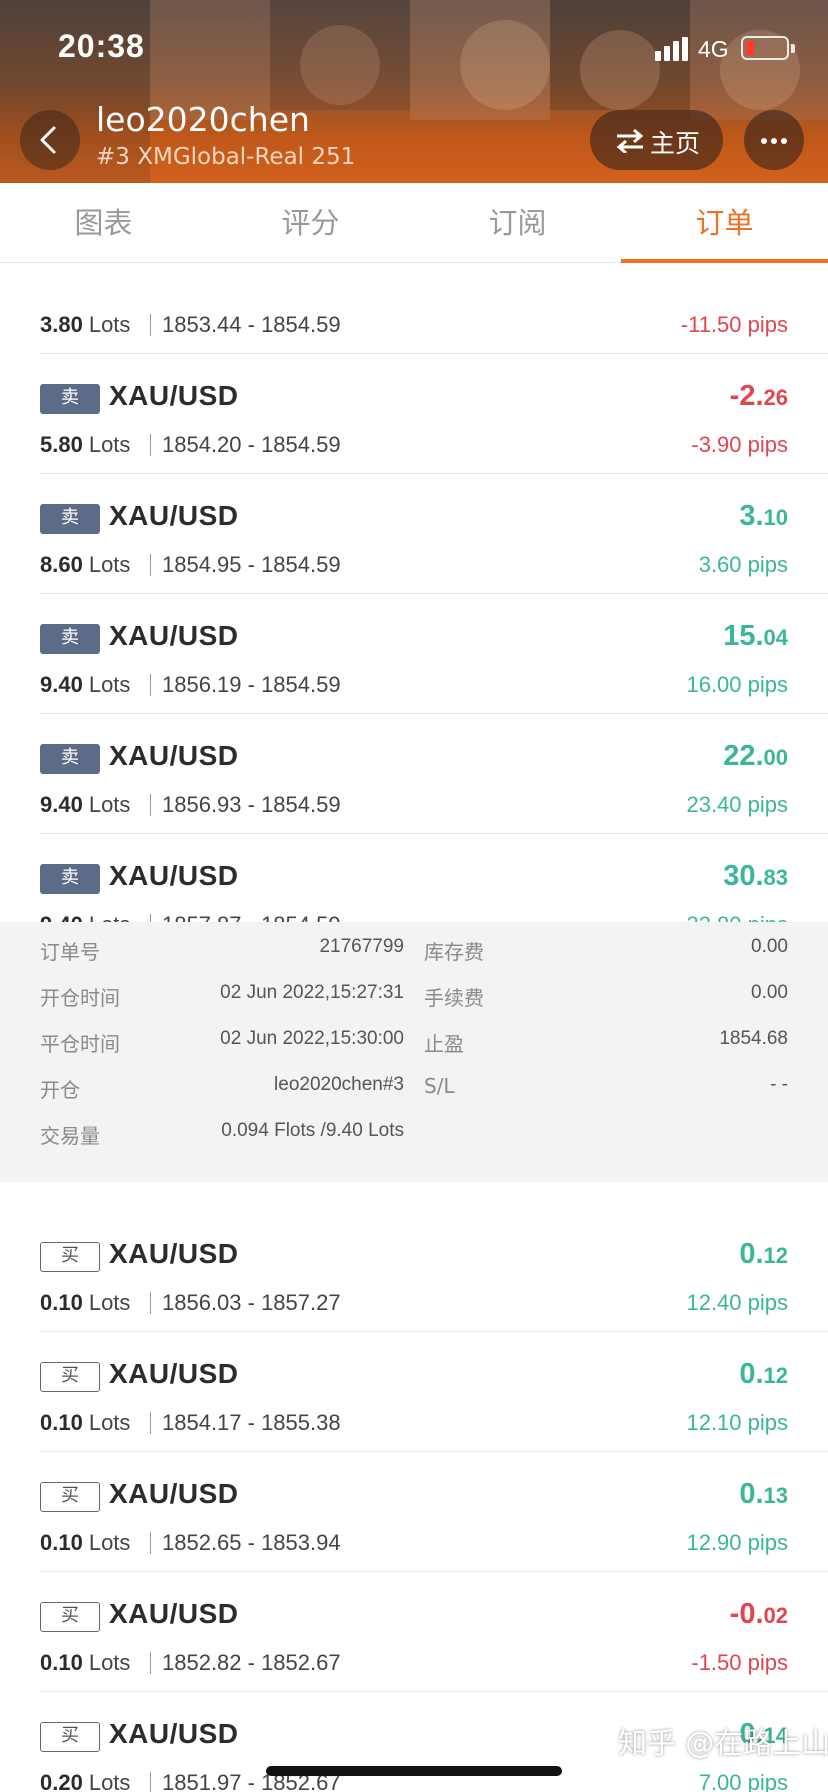 The image size is (828, 1792). What do you see at coordinates (414, 1005) in the screenshot?
I see `detail-row: 开仓时间 02 Jun 2022,15:27:31 手续费 0.00` at bounding box center [414, 1005].